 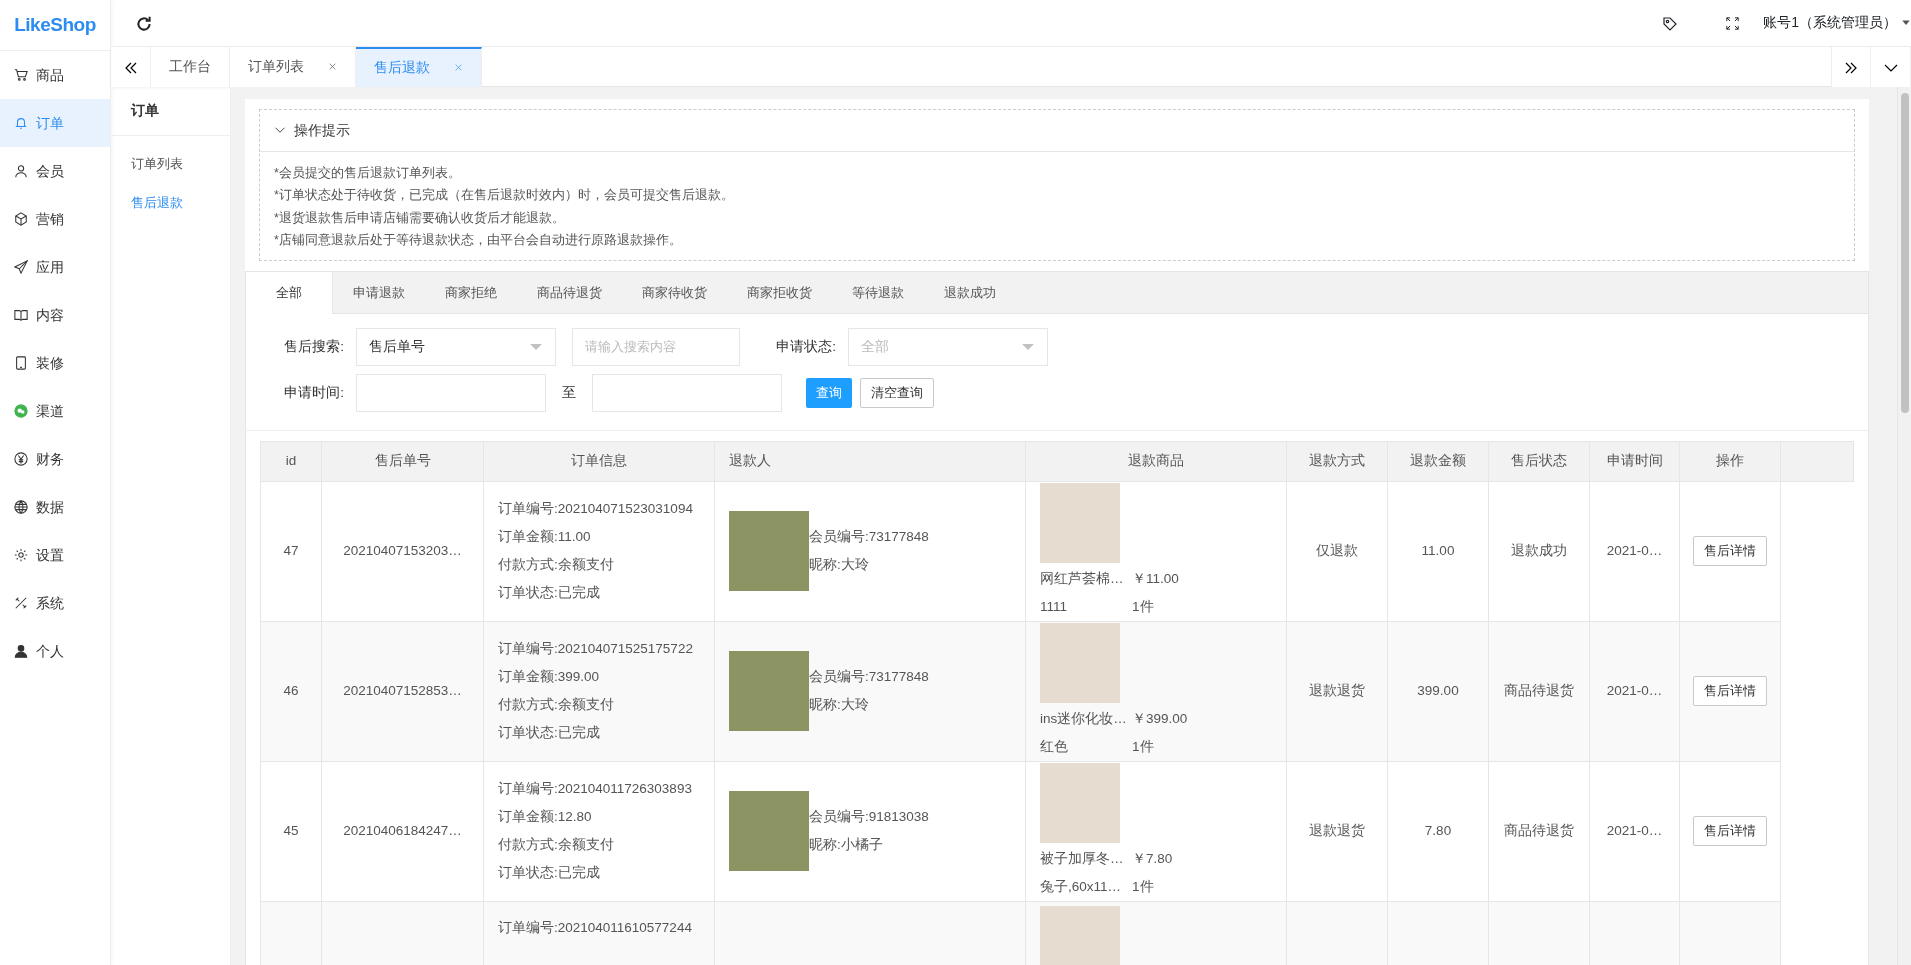 I want to click on sidebar-item: 个人, so click(x=55, y=651).